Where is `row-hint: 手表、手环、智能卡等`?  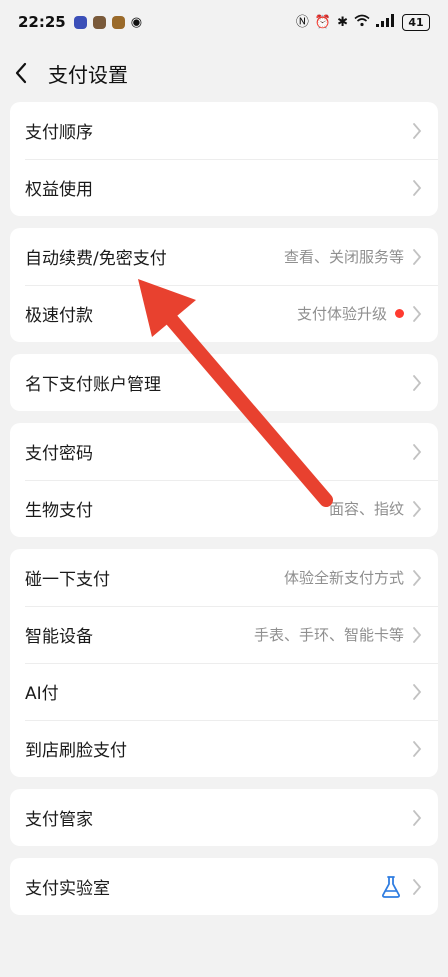
row-hint: 手表、手环、智能卡等 is located at coordinates (328, 635).